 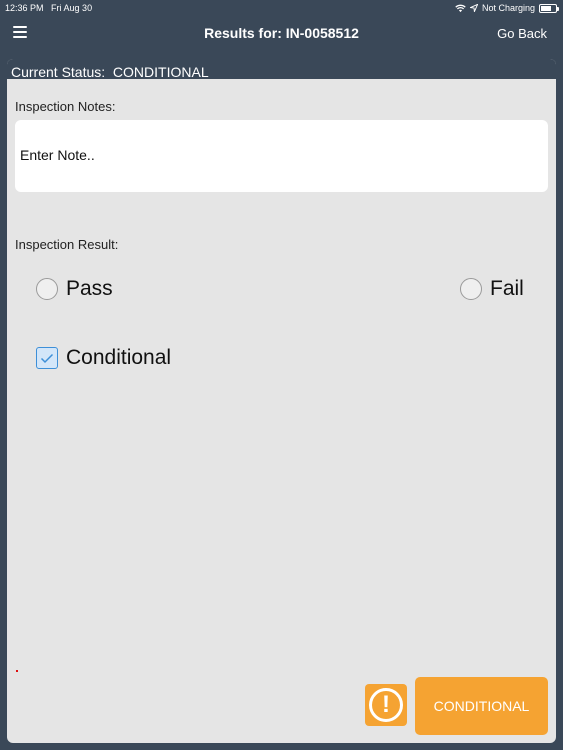 I want to click on result-option-pass: Pass, so click(x=74, y=289).